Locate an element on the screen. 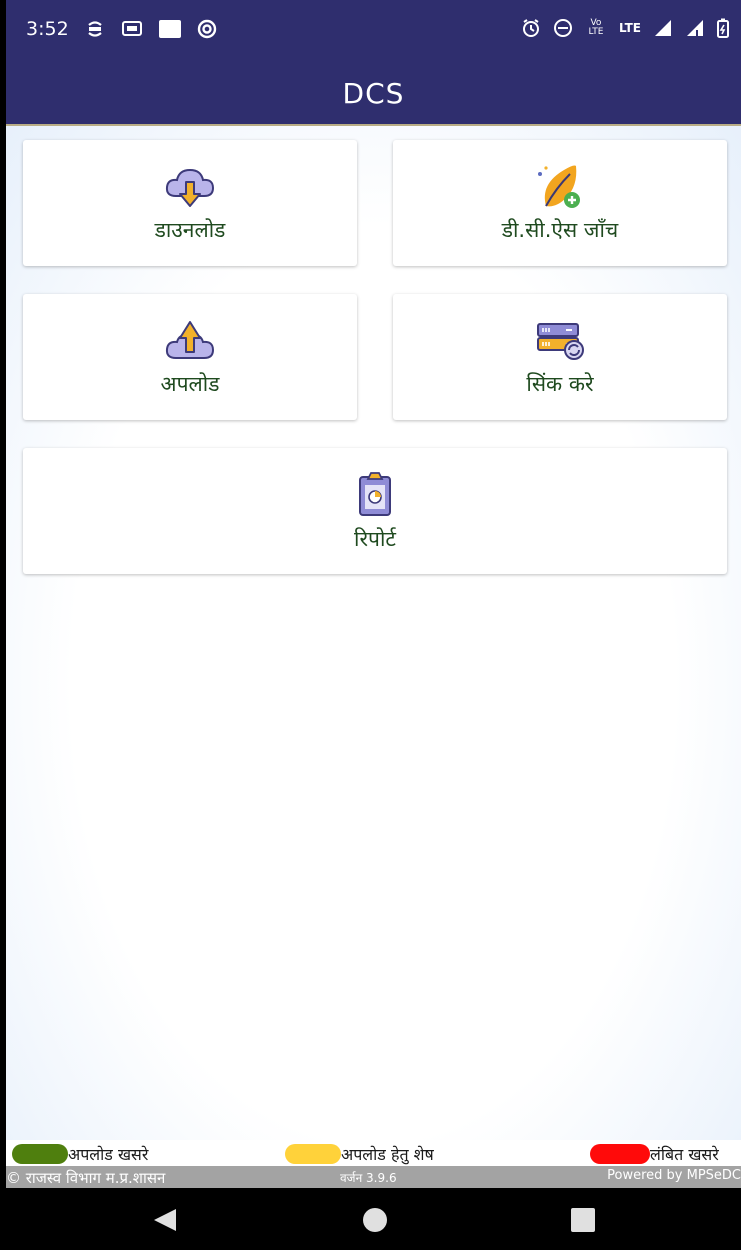 The image size is (741, 1250). battery-icon is located at coordinates (723, 28).